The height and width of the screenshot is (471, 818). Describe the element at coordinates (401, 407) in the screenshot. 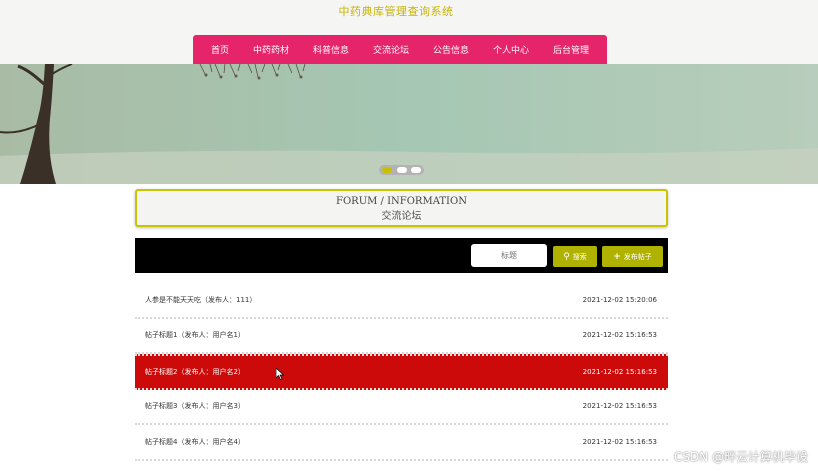

I see `post-row: 帖子标题3（发布人：用户名3） 2021-12-02 15:16:53` at that location.